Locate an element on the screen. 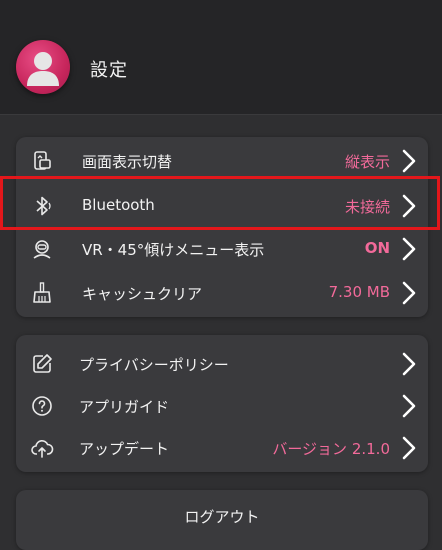 The width and height of the screenshot is (442, 550). help-circle-icon is located at coordinates (42, 406).